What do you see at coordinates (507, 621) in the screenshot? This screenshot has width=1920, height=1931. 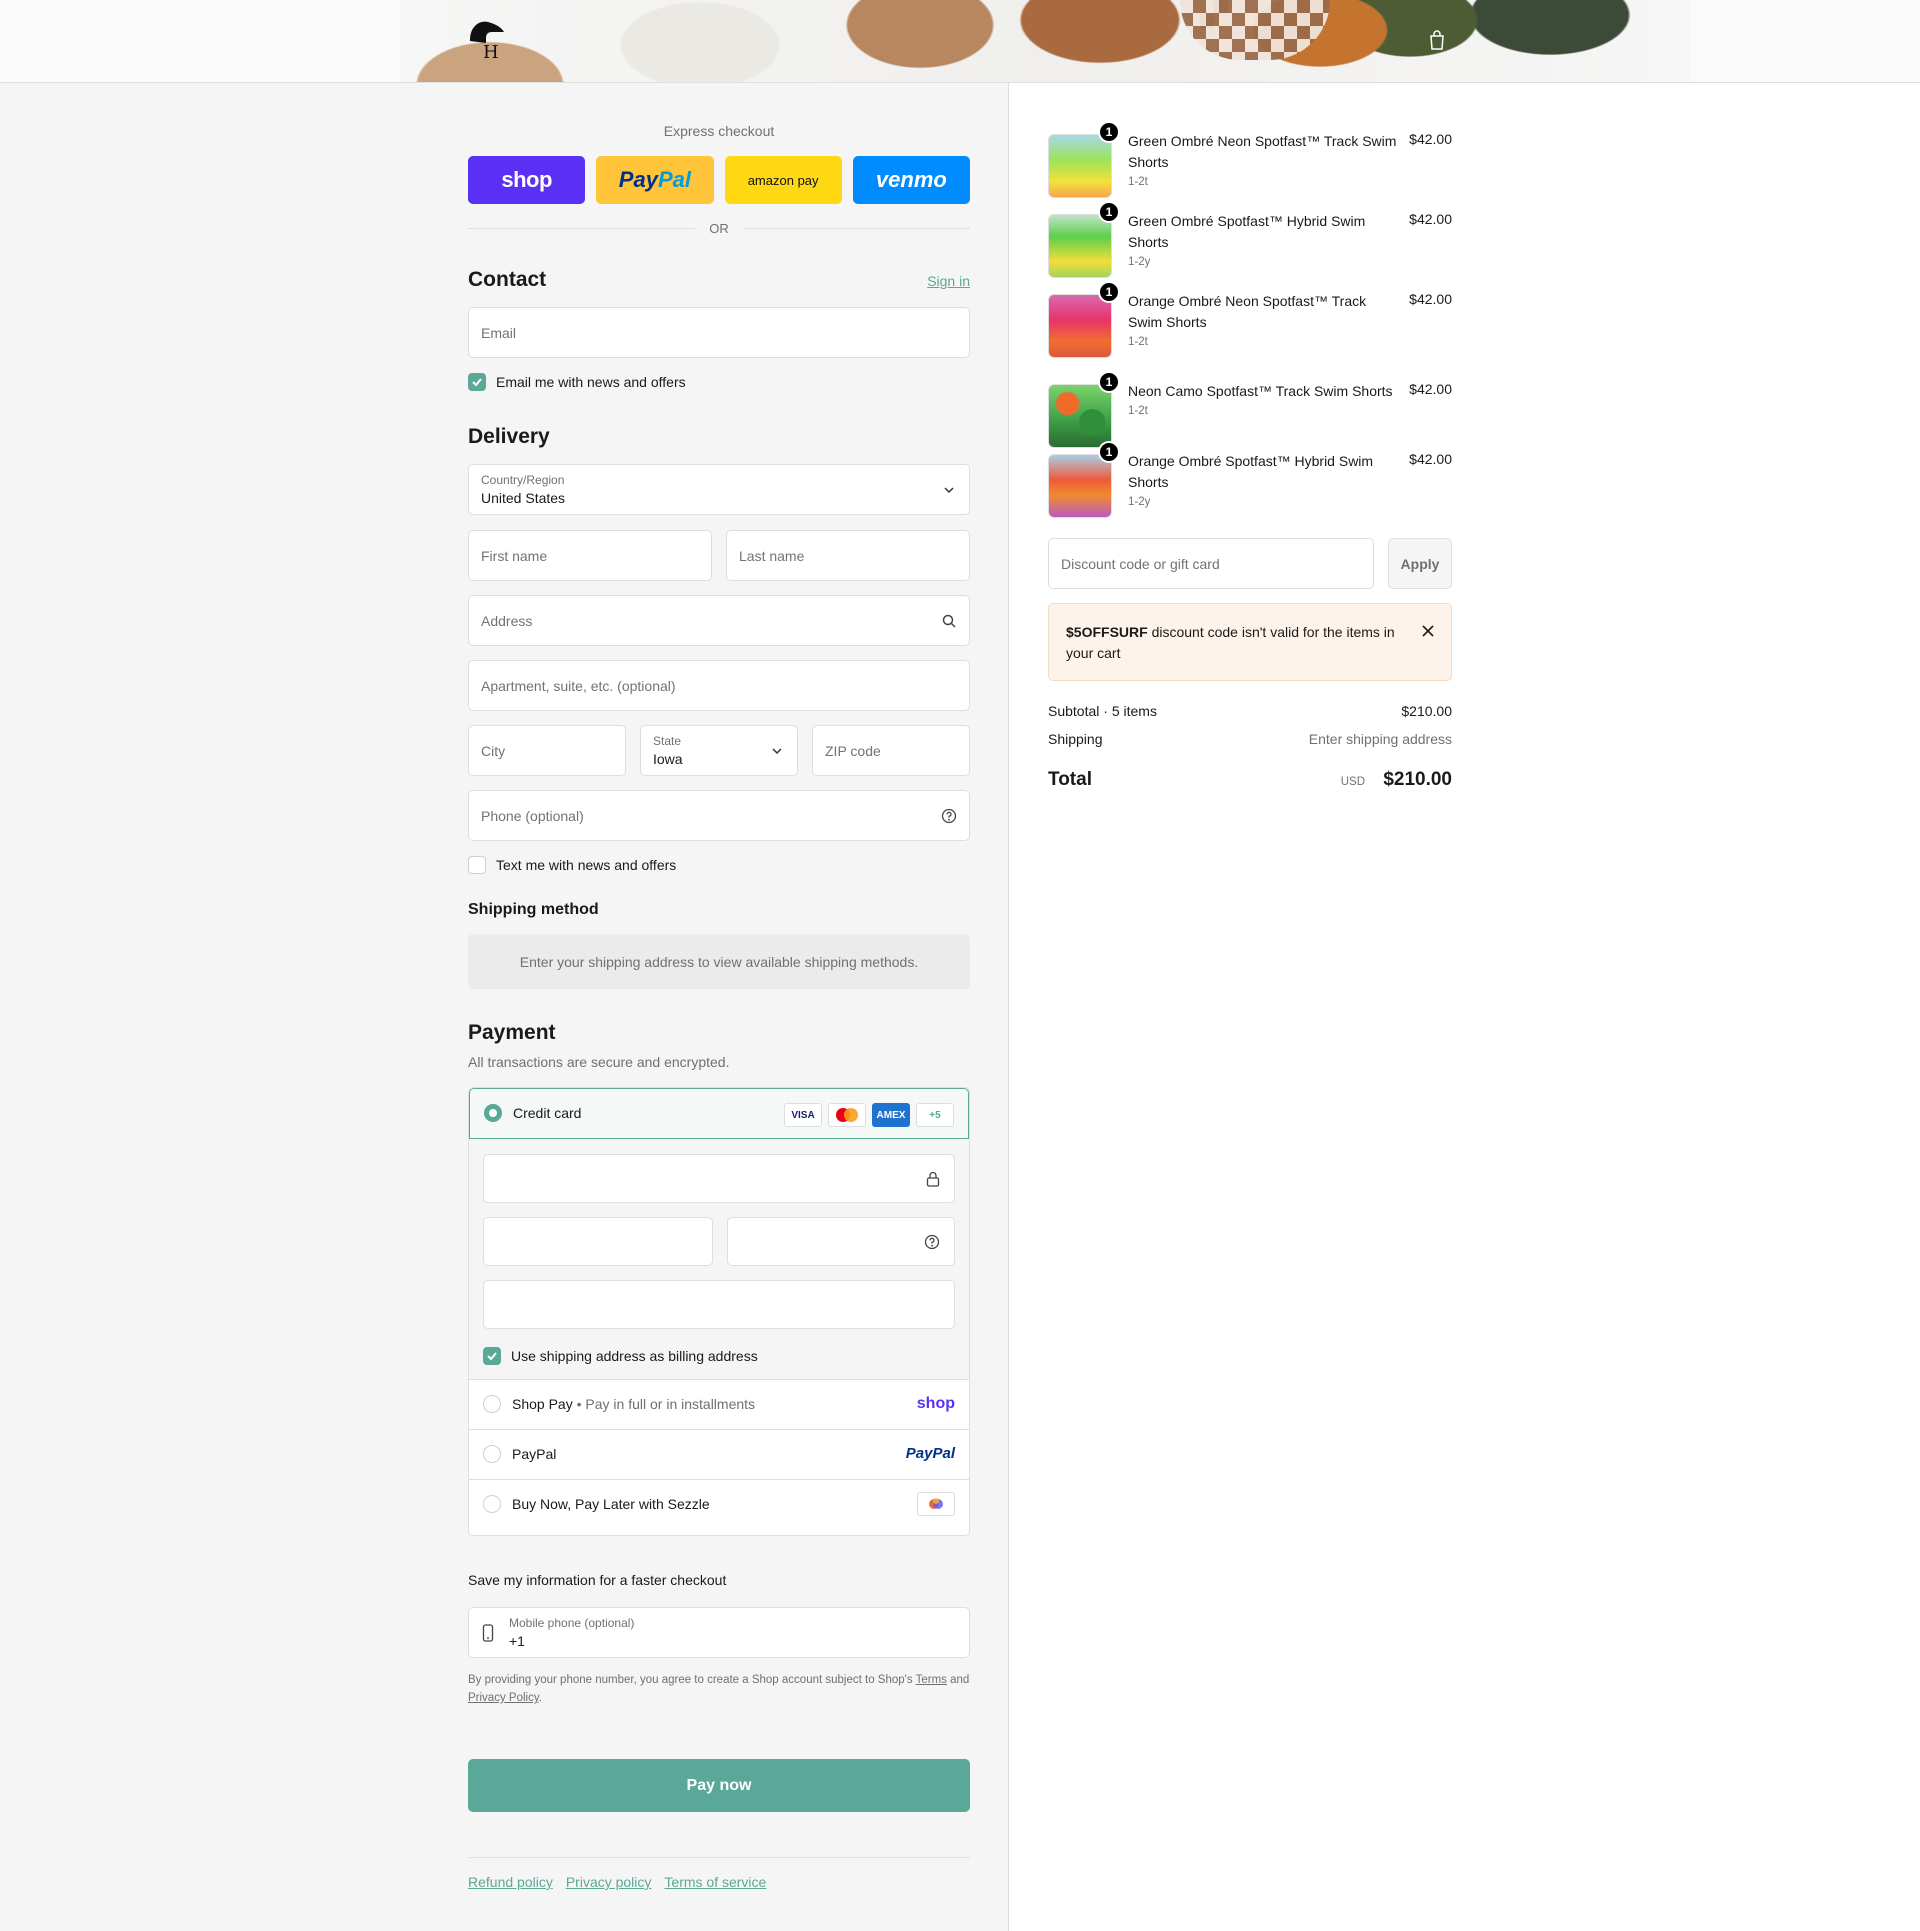 I see `address-placeholder: Address` at bounding box center [507, 621].